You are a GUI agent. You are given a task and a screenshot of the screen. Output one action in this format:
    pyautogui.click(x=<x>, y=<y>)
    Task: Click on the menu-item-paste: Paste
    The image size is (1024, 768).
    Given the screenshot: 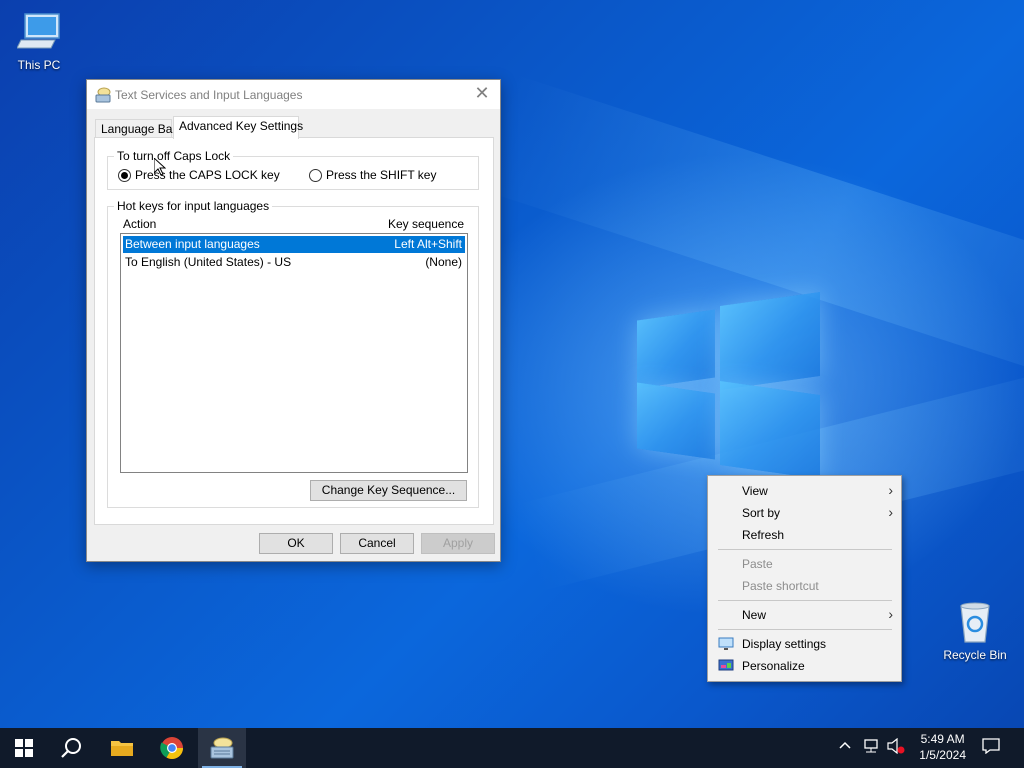 What is the action you would take?
    pyautogui.click(x=804, y=564)
    